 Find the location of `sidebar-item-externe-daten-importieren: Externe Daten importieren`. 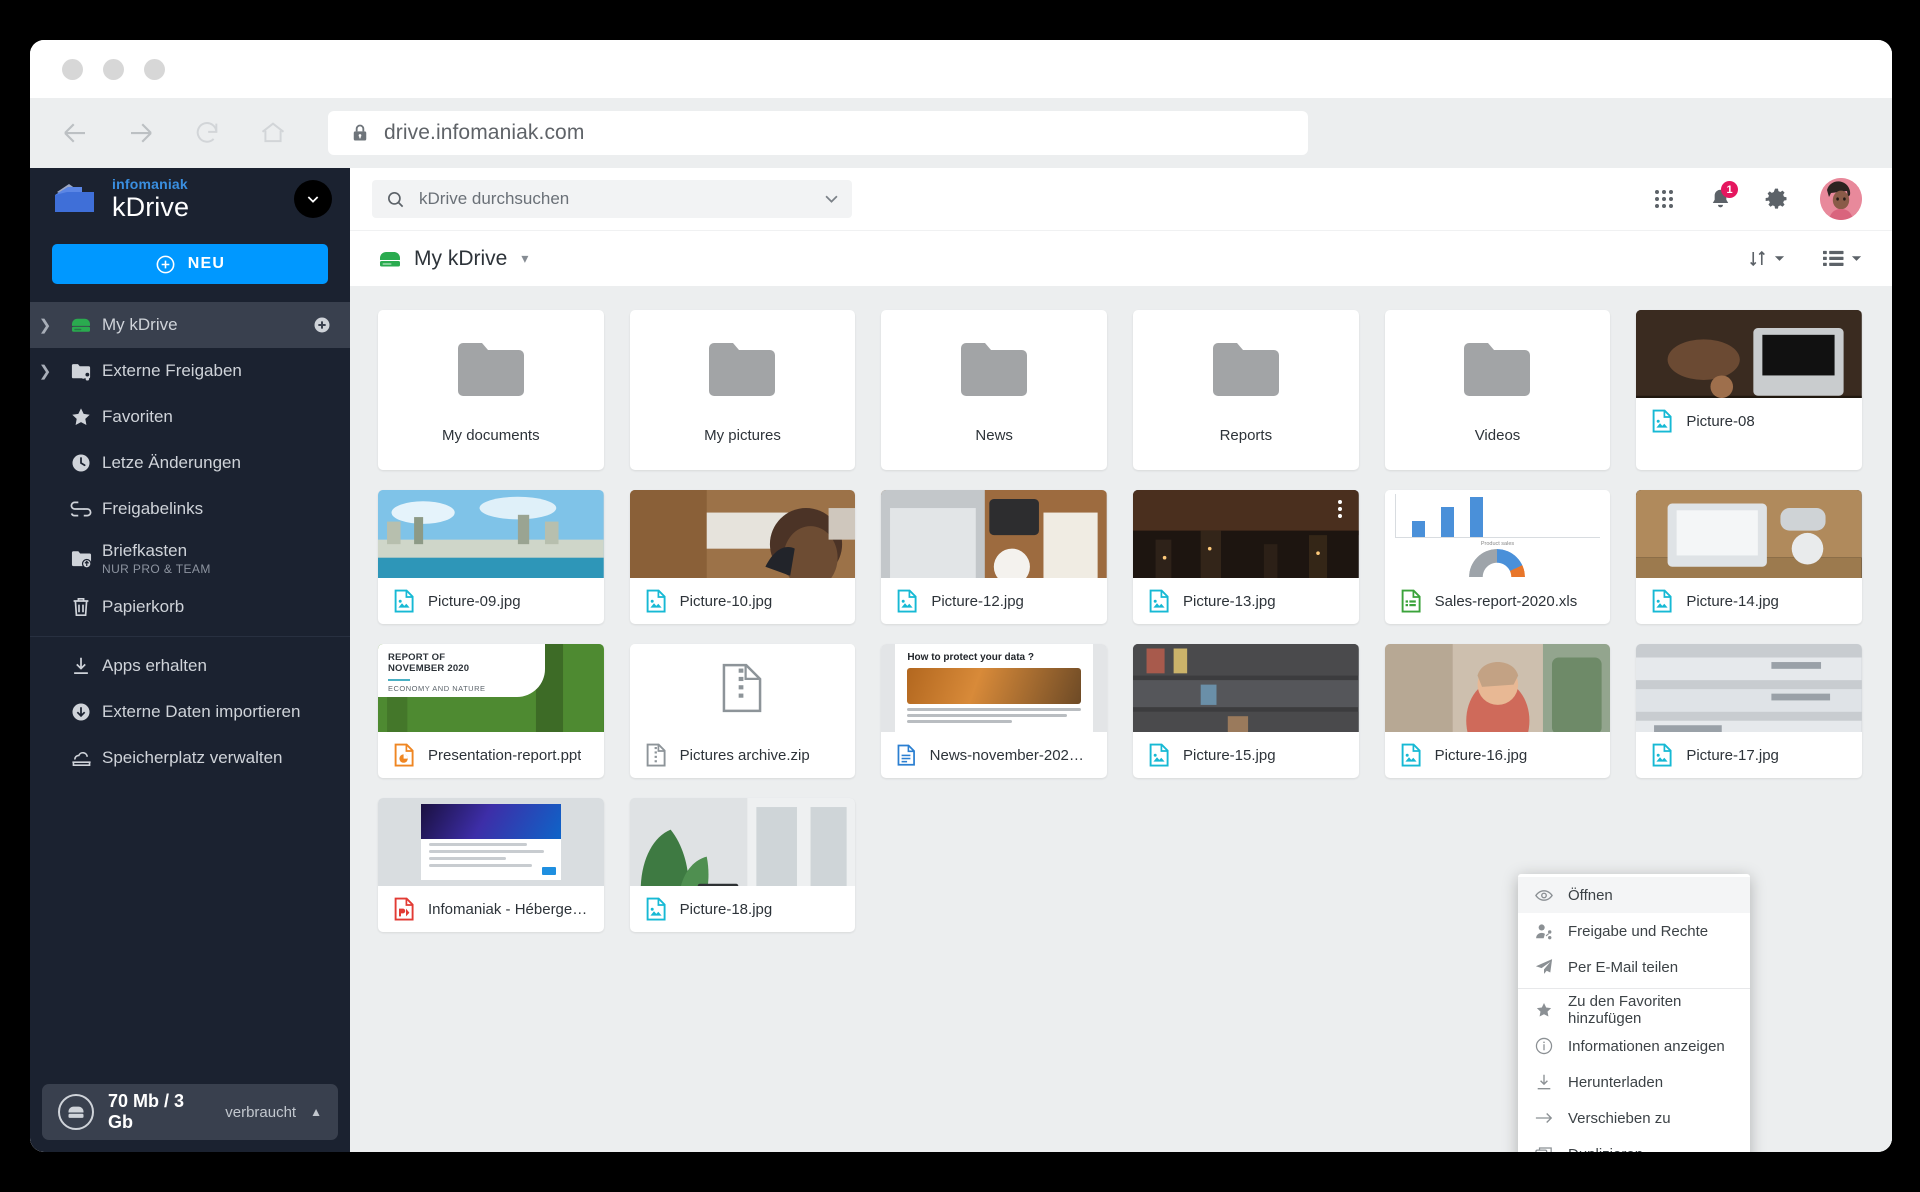

sidebar-item-externe-daten-importieren: Externe Daten importieren is located at coordinates (190, 712).